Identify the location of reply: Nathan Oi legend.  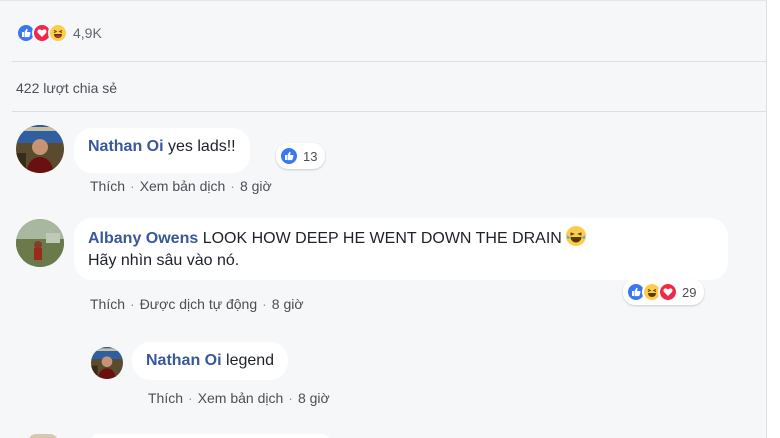
(190, 361).